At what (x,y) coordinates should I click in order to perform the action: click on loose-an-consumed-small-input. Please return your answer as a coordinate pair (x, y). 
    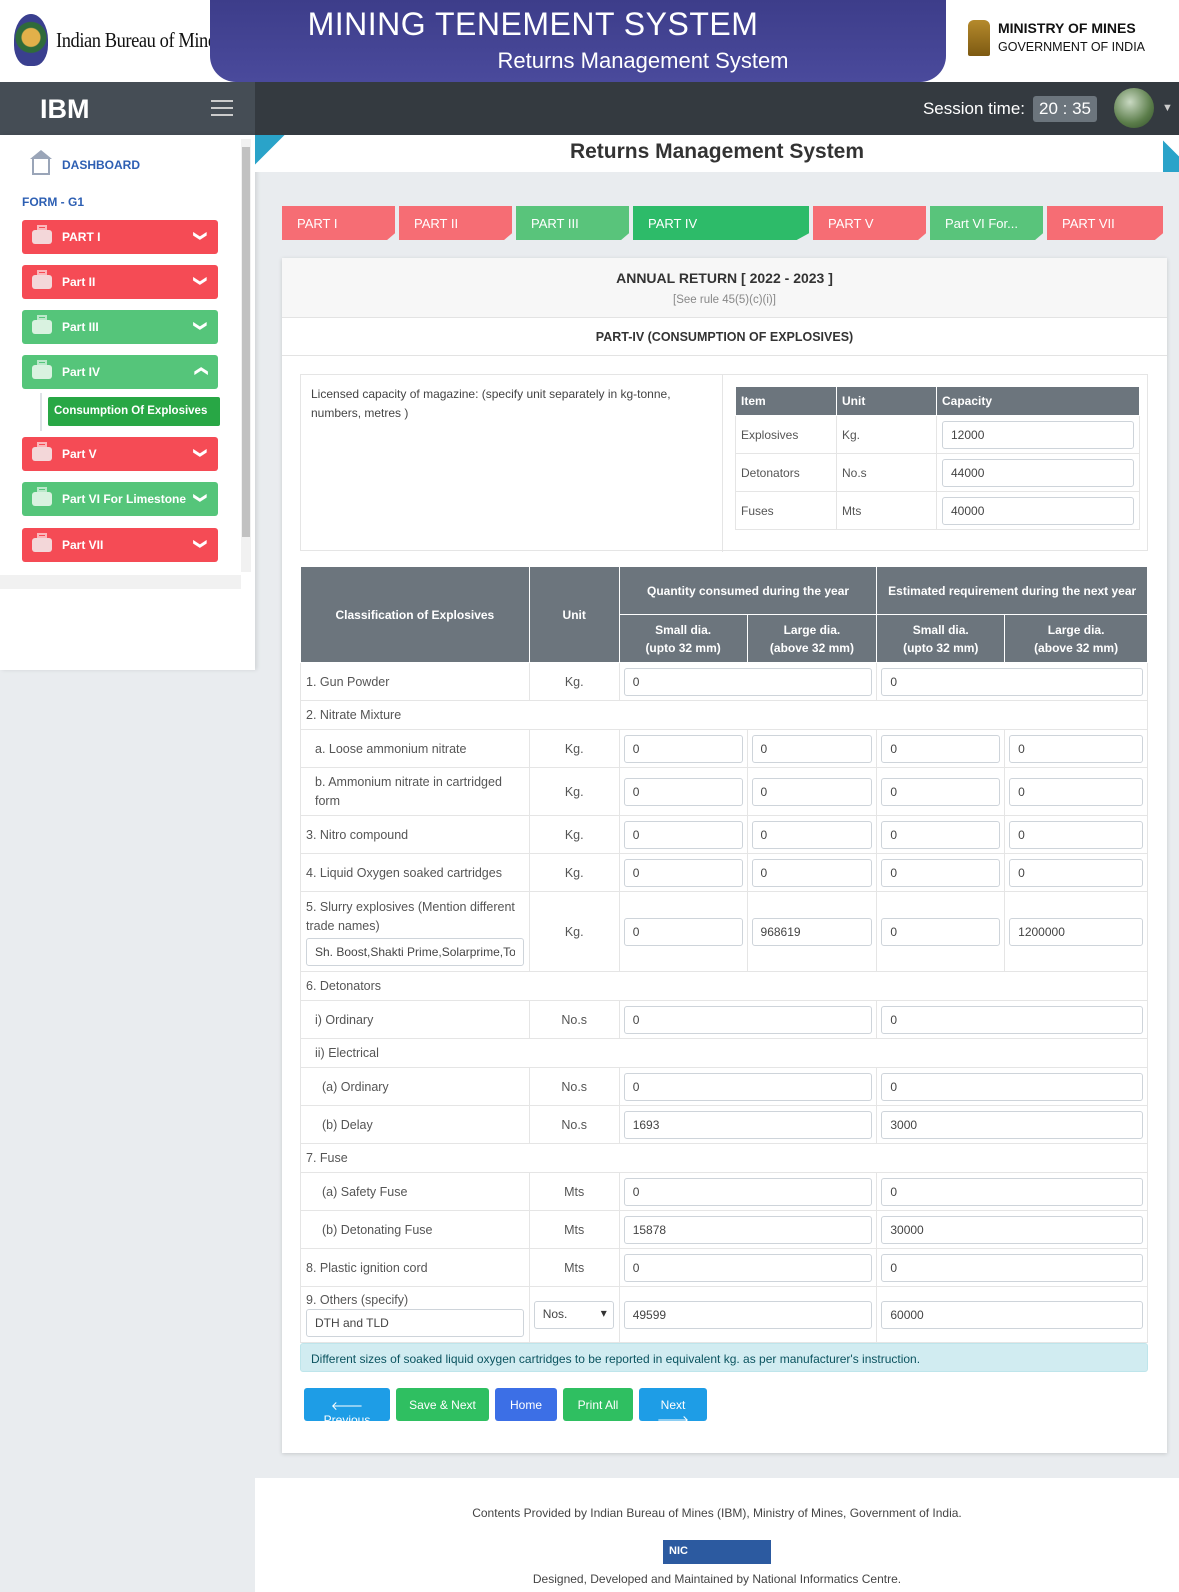
    Looking at the image, I should click on (683, 748).